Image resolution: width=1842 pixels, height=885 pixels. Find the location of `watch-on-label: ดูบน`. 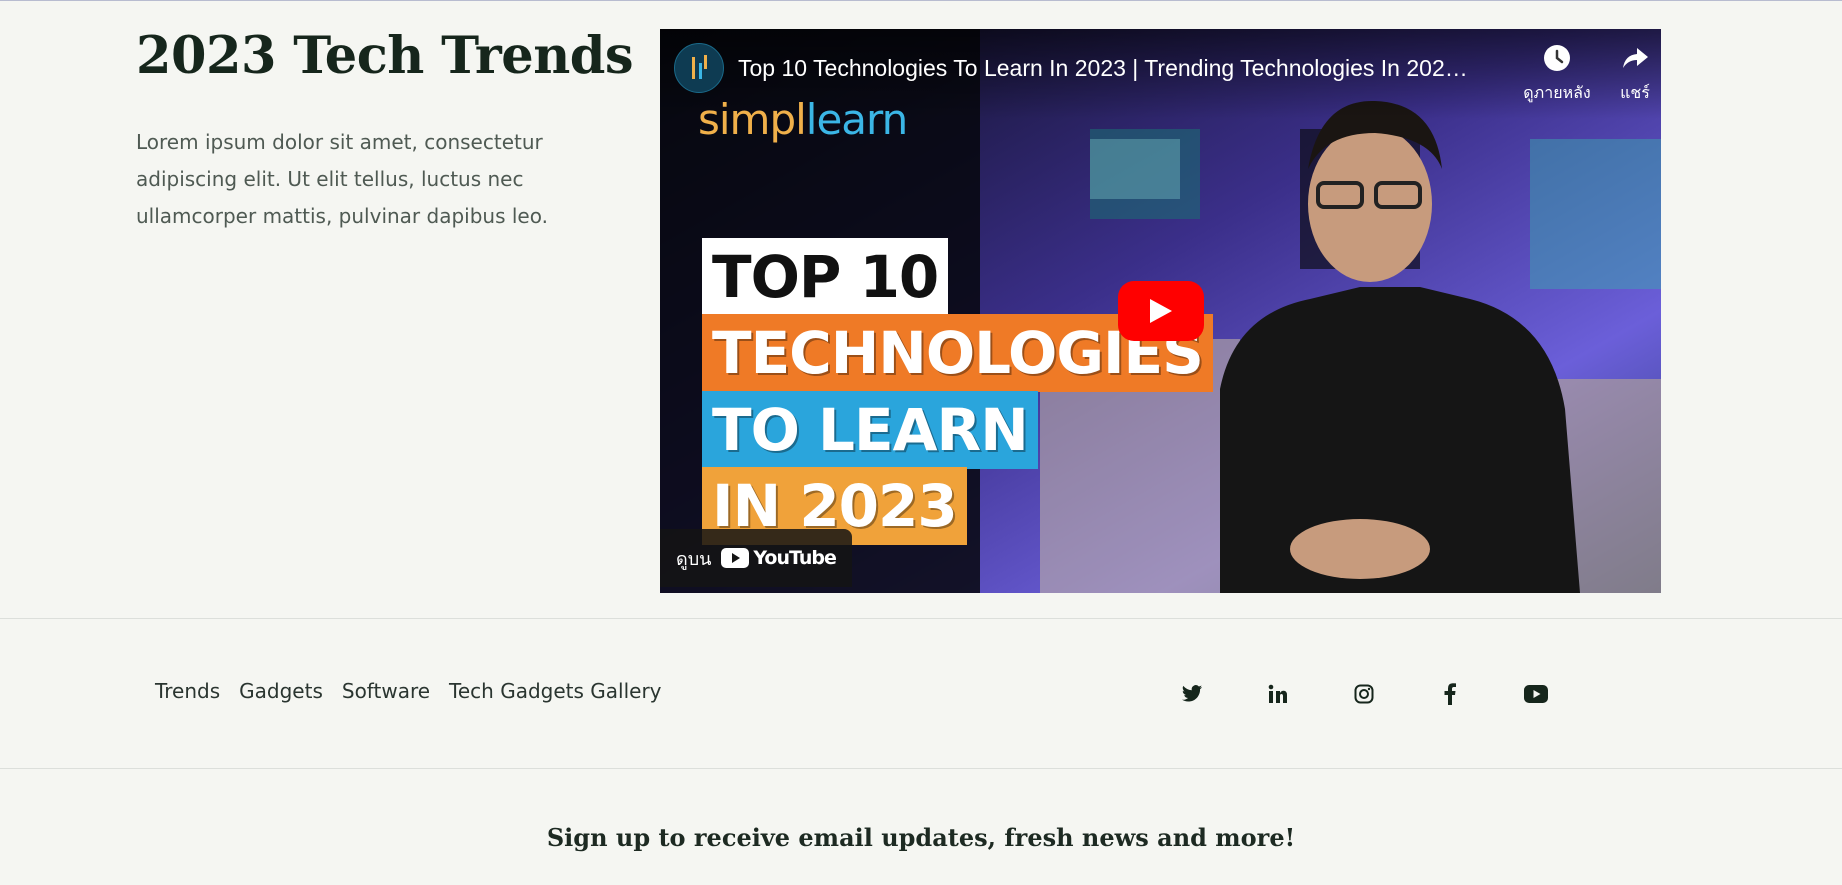

watch-on-label: ดูบน is located at coordinates (694, 559).